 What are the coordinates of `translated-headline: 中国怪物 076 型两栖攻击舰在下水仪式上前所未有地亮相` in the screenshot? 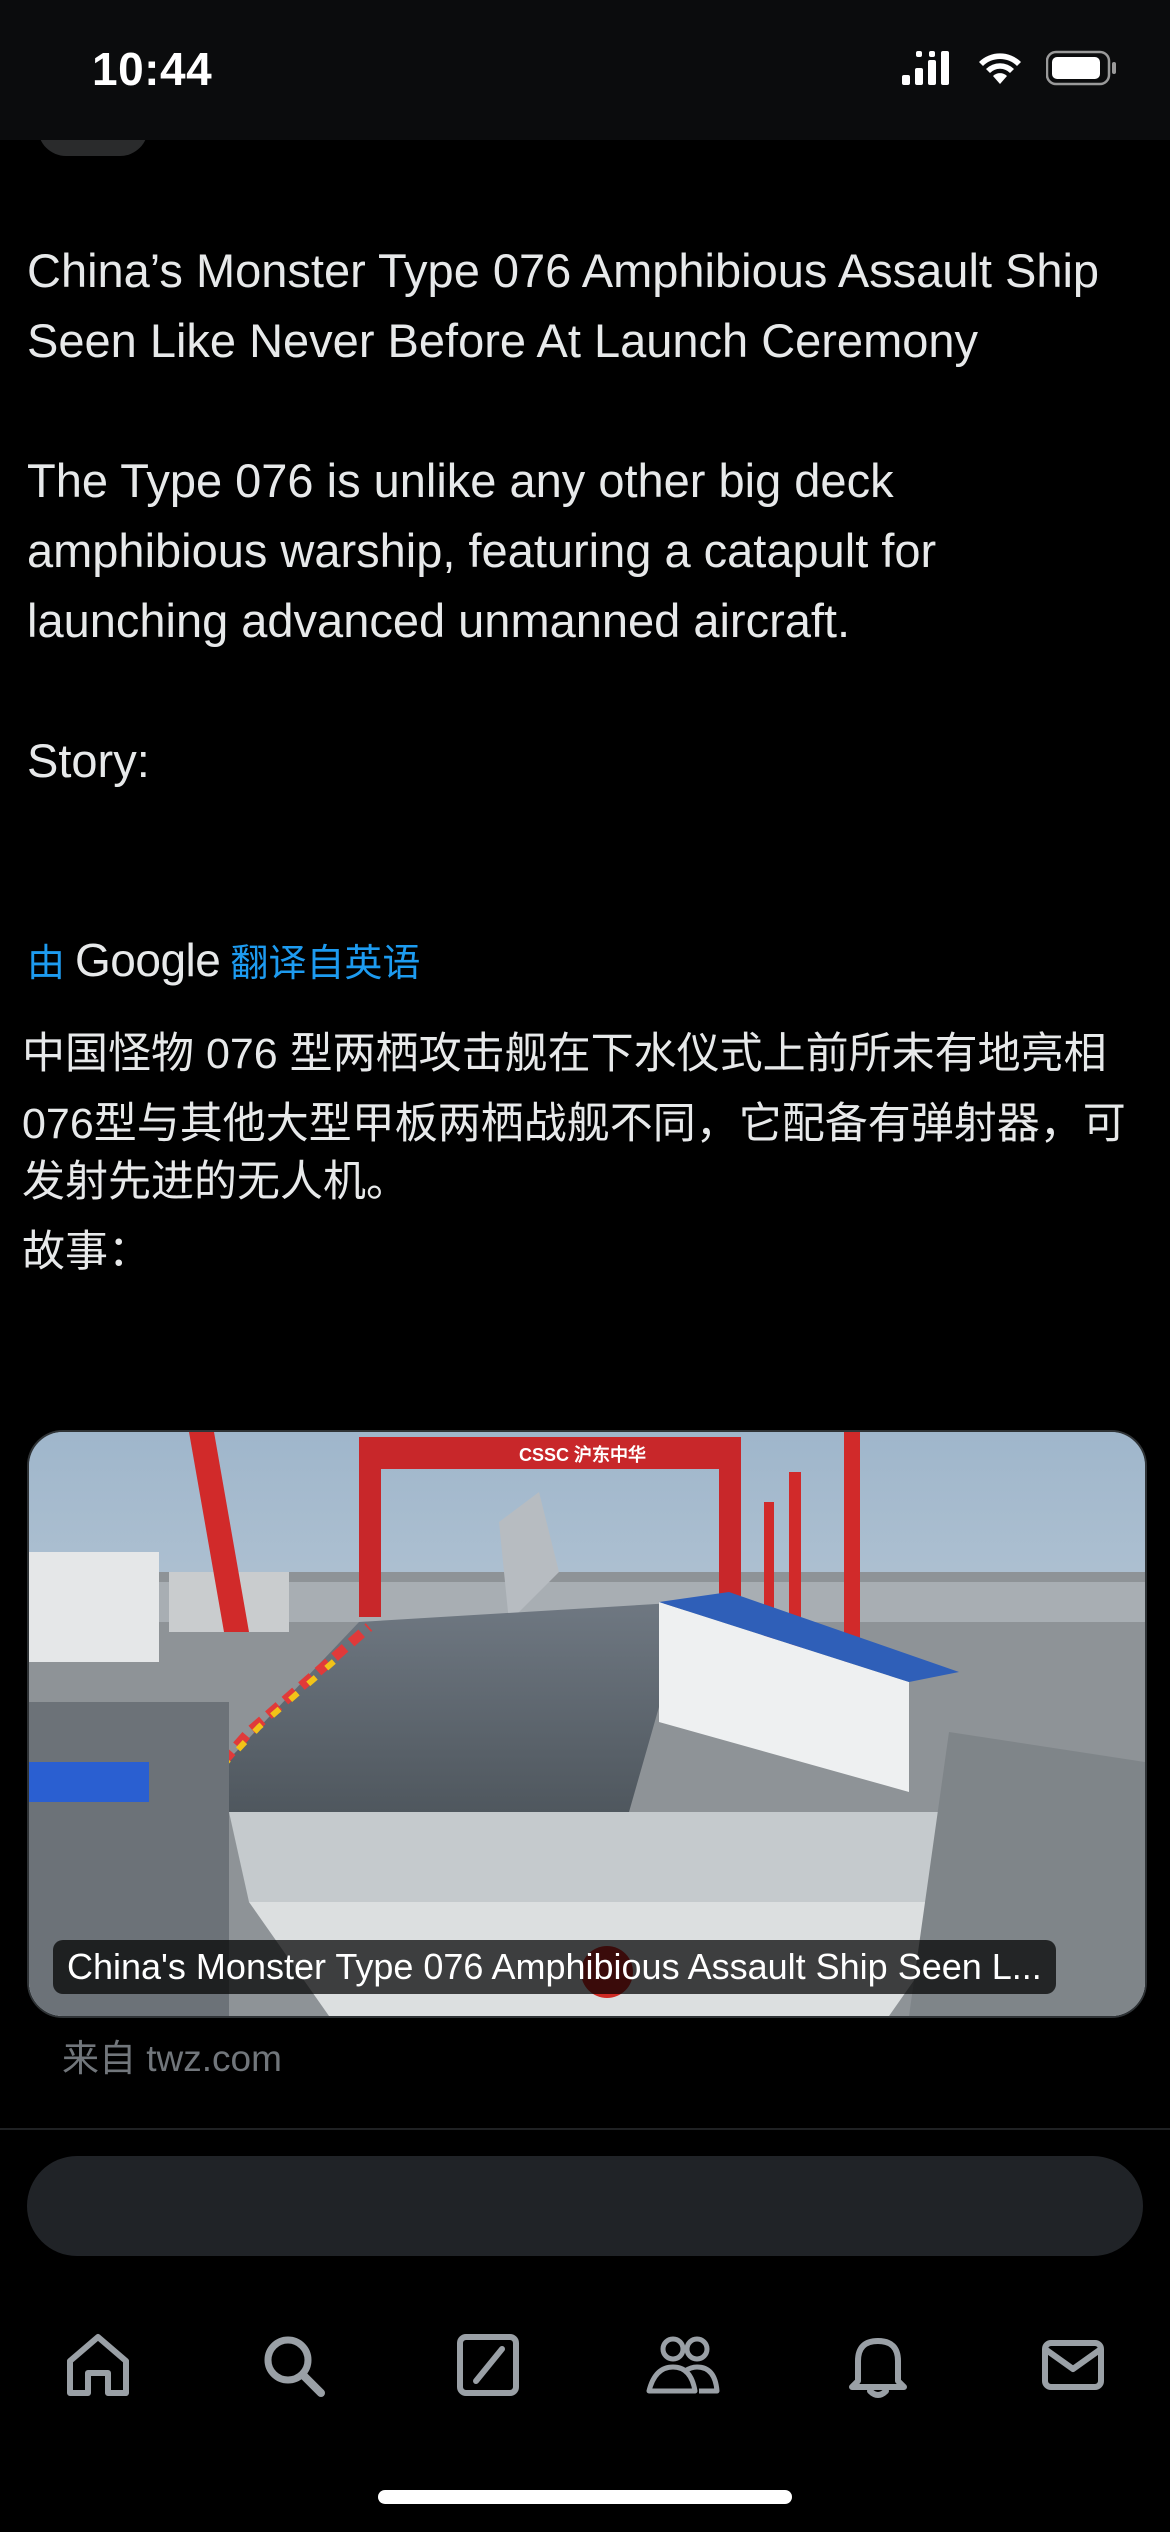 It's located at (564, 1054).